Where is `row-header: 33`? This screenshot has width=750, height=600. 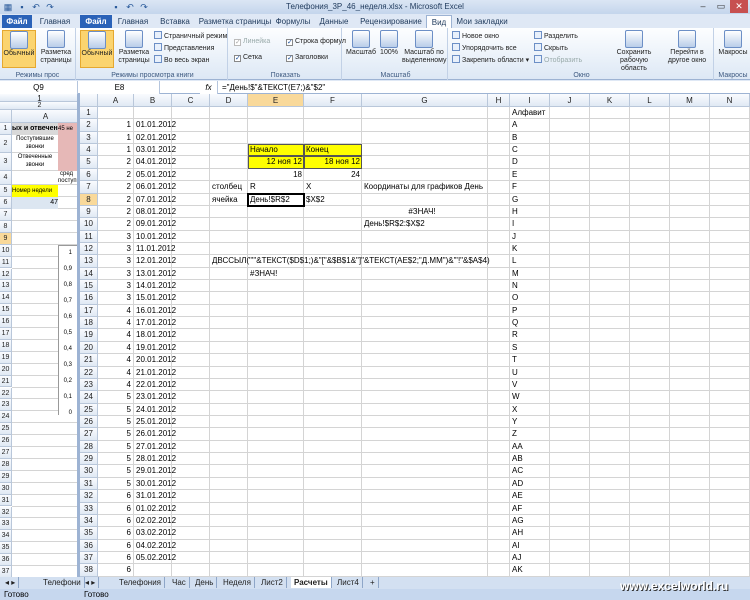 row-header: 33 is located at coordinates (89, 508).